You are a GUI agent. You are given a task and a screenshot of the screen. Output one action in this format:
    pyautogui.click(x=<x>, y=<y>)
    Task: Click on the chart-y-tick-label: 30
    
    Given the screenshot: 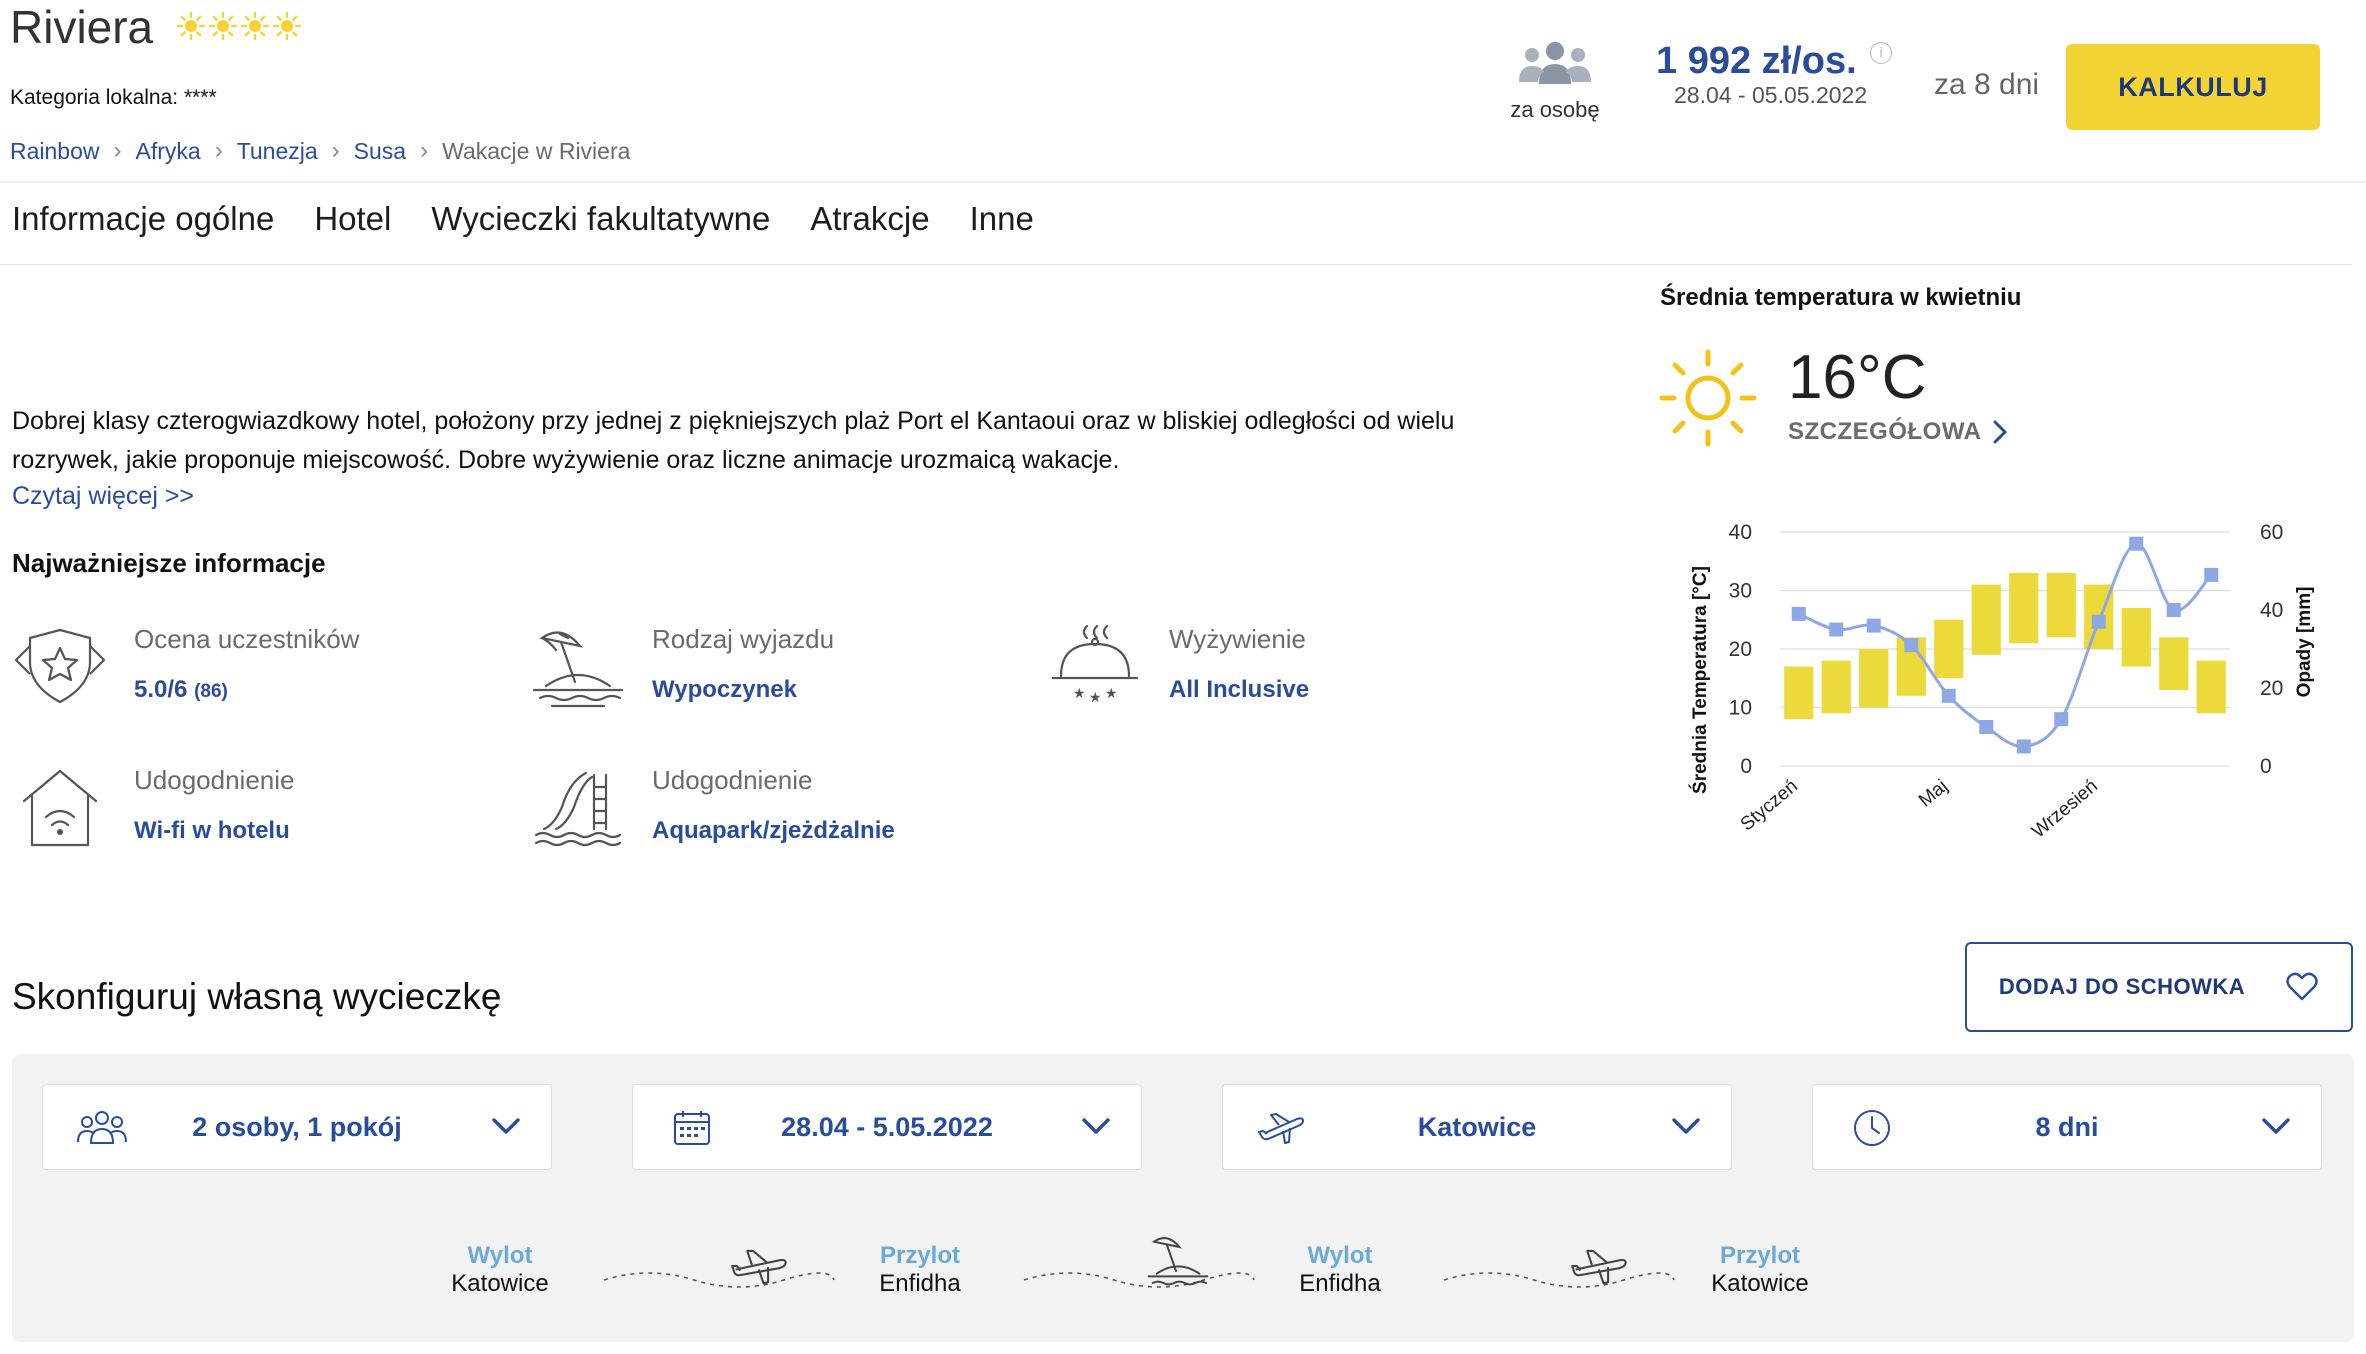 What is the action you would take?
    pyautogui.click(x=1740, y=591)
    